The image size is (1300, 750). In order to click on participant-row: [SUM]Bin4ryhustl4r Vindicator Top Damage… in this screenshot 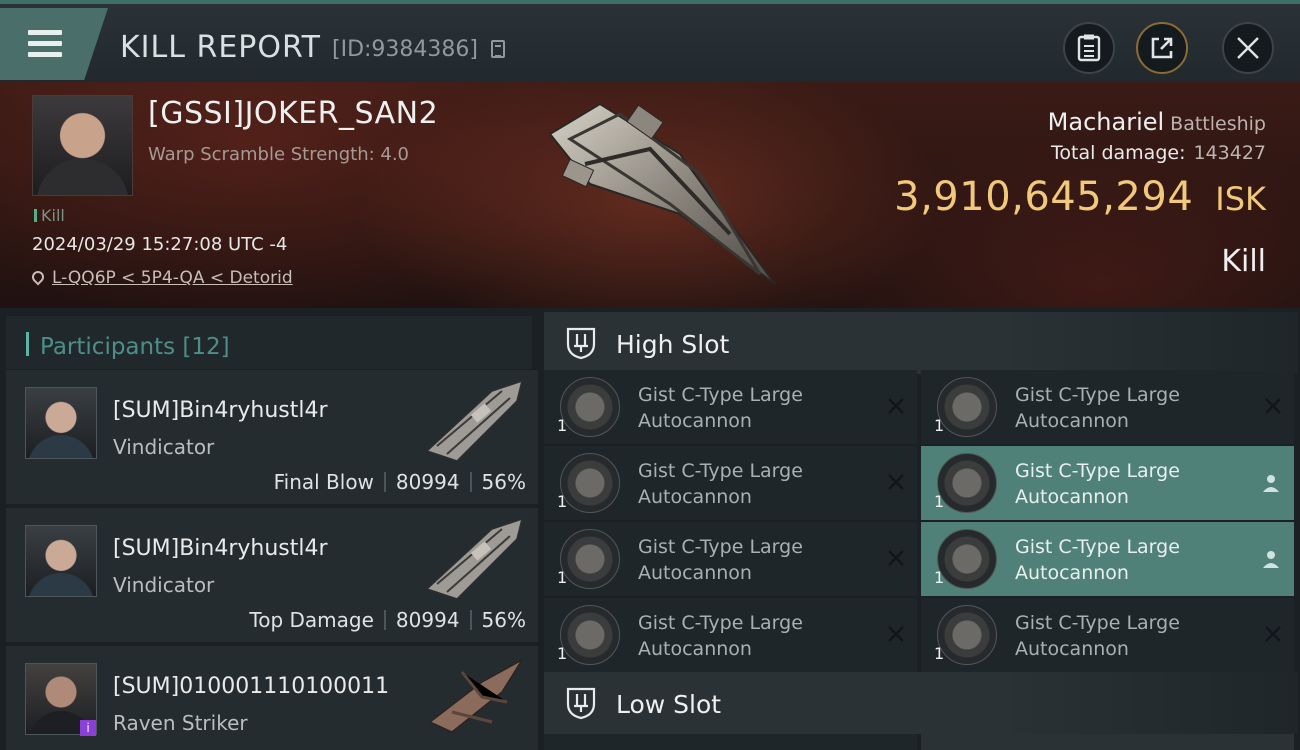, I will do `click(272, 575)`.